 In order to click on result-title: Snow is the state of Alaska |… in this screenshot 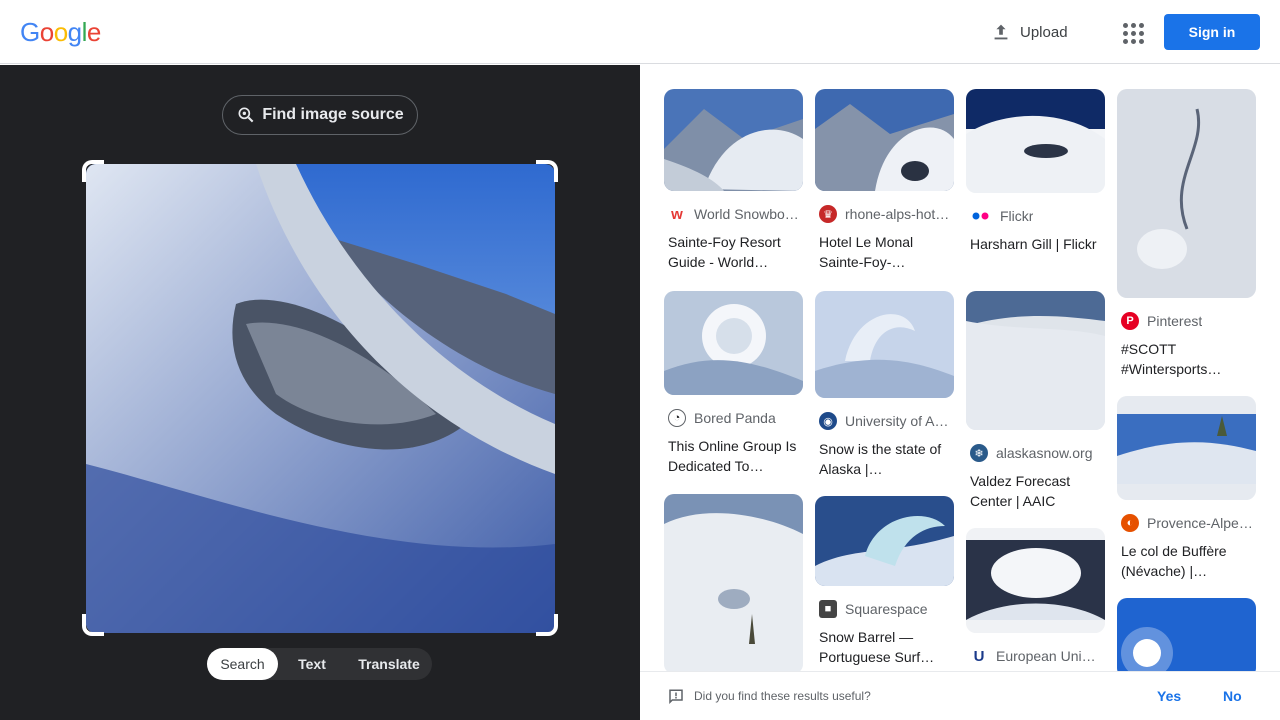, I will do `click(880, 459)`.